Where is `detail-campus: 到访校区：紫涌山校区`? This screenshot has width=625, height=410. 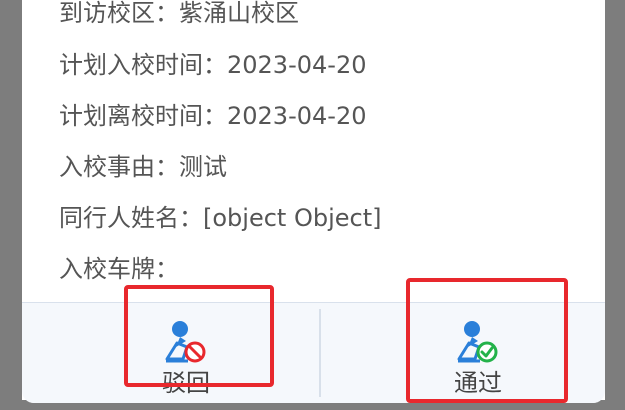 detail-campus: 到访校区：紫涌山校区 is located at coordinates (179, 14).